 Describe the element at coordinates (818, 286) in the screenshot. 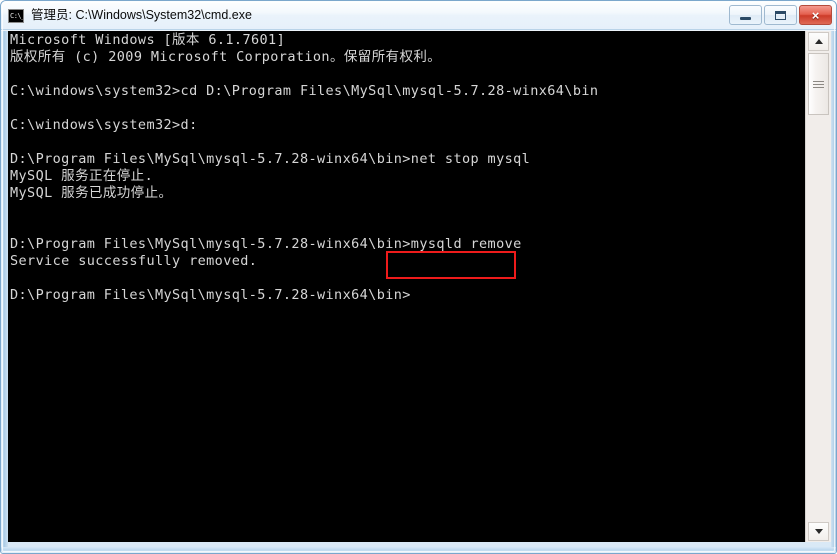

I see `vertical-scrollbar` at that location.